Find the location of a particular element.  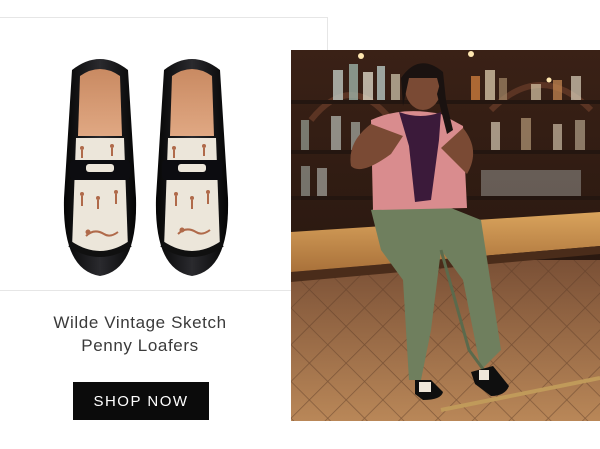

product-title-line-2: Penny Loafers is located at coordinates (140, 345).